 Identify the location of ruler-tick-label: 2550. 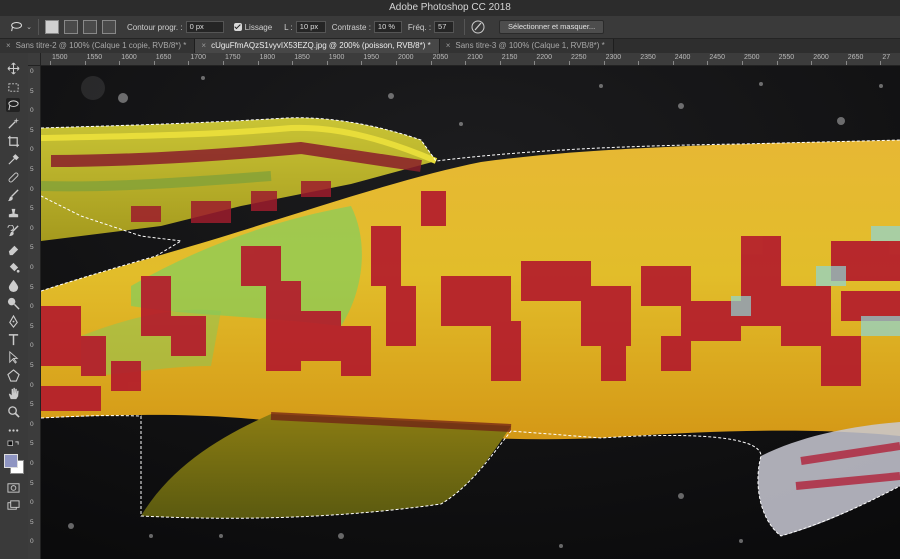
(786, 57).